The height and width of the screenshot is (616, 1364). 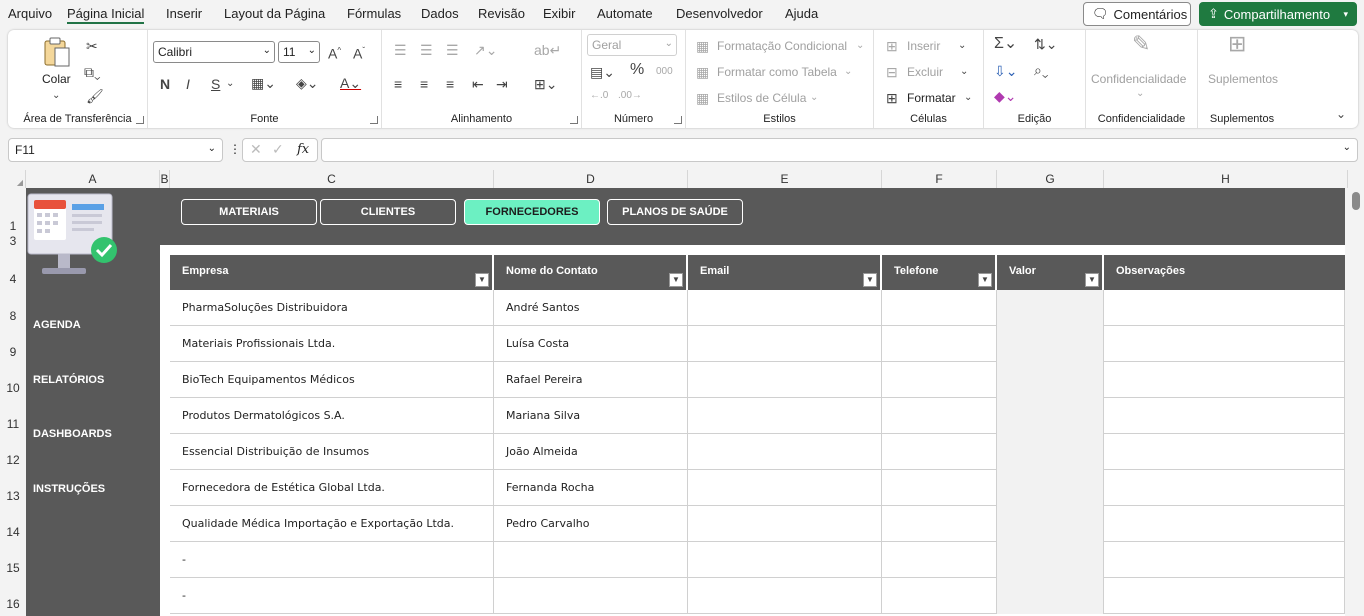 I want to click on fill-icon: ⇩⌄, so click(x=1005, y=71).